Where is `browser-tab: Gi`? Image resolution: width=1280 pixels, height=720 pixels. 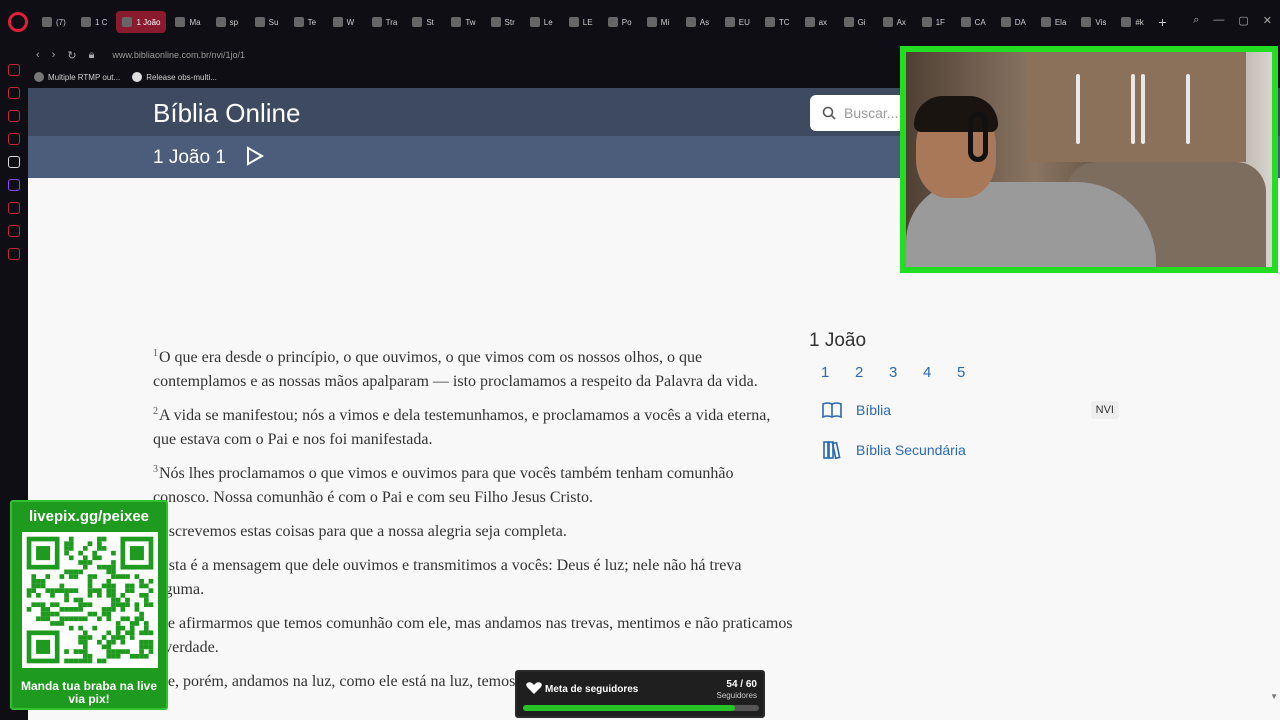
browser-tab: Gi is located at coordinates (856, 22).